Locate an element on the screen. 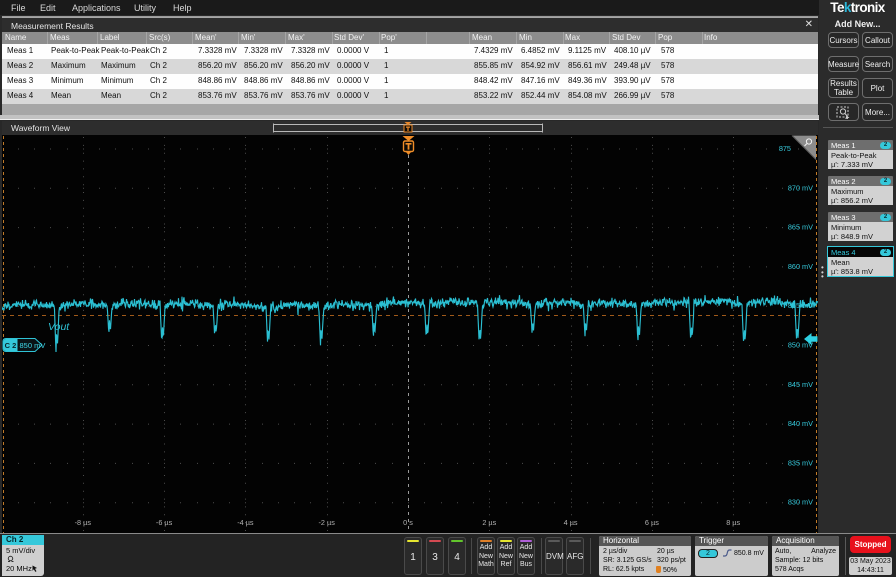  svg-text: 830 mV is located at coordinates (800, 502).